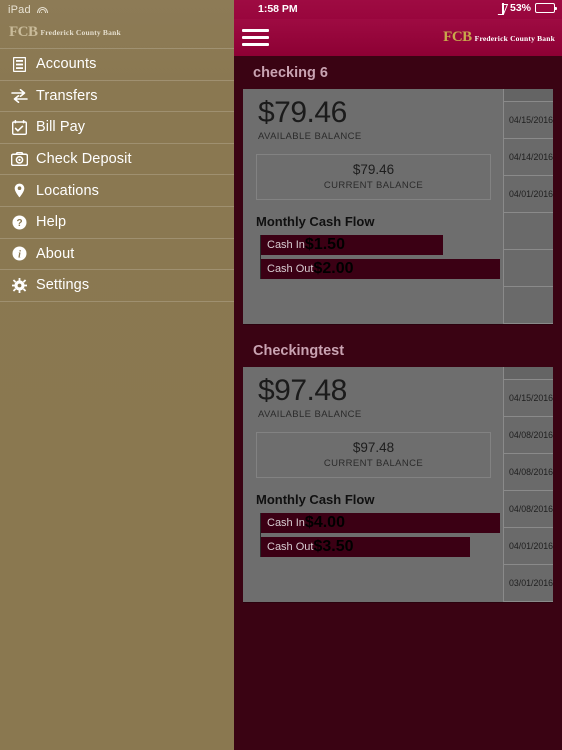 The height and width of the screenshot is (750, 562). Describe the element at coordinates (61, 127) in the screenshot. I see `sidebar-item-label: Bill Pay` at that location.